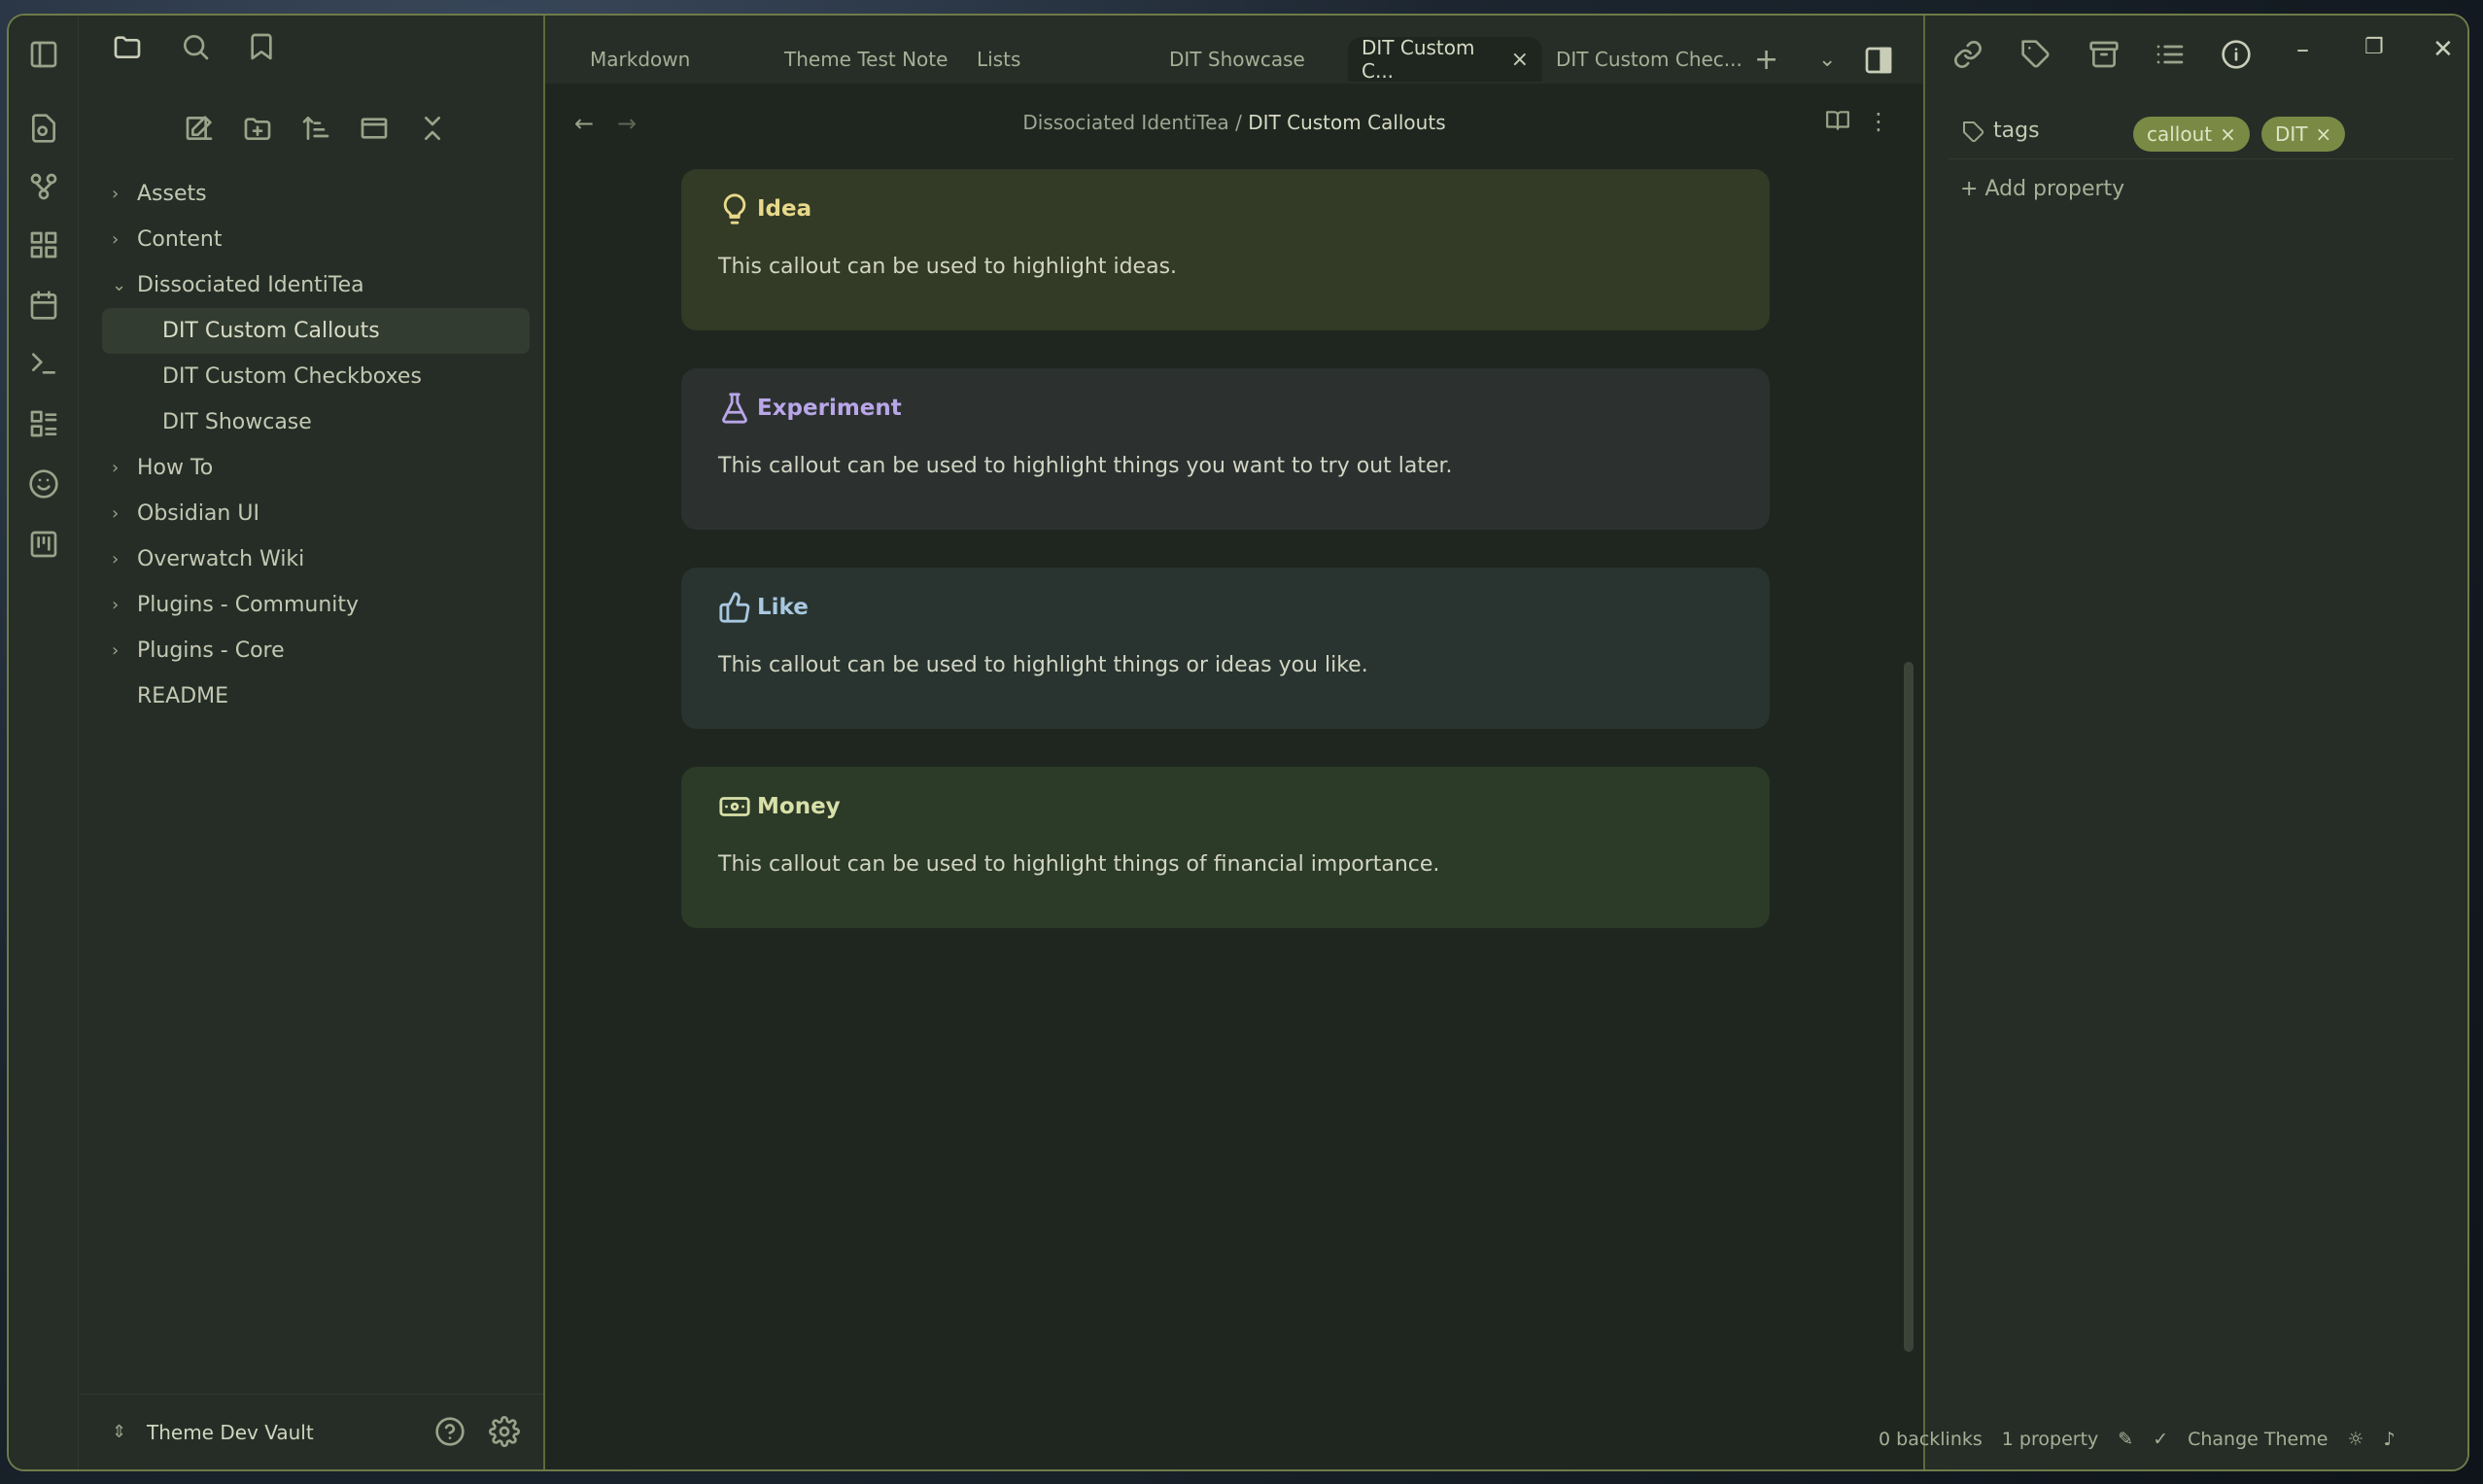 The image size is (2483, 1484). I want to click on restore-icon: ❐, so click(2374, 47).